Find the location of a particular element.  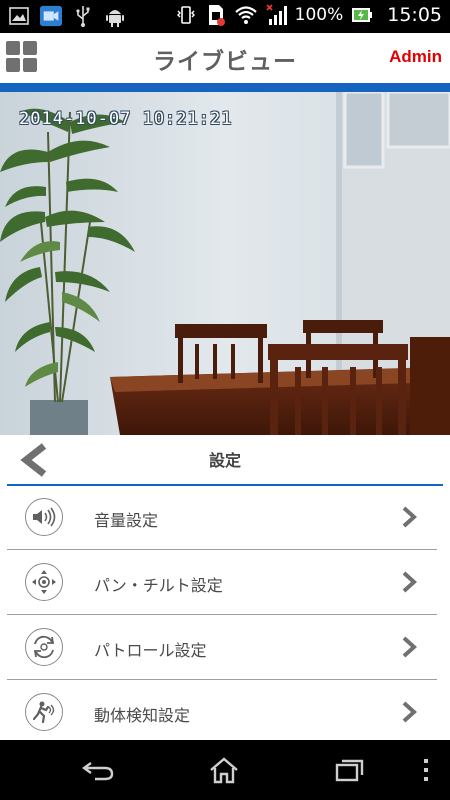

nav-recent-apps-button is located at coordinates (350, 770).